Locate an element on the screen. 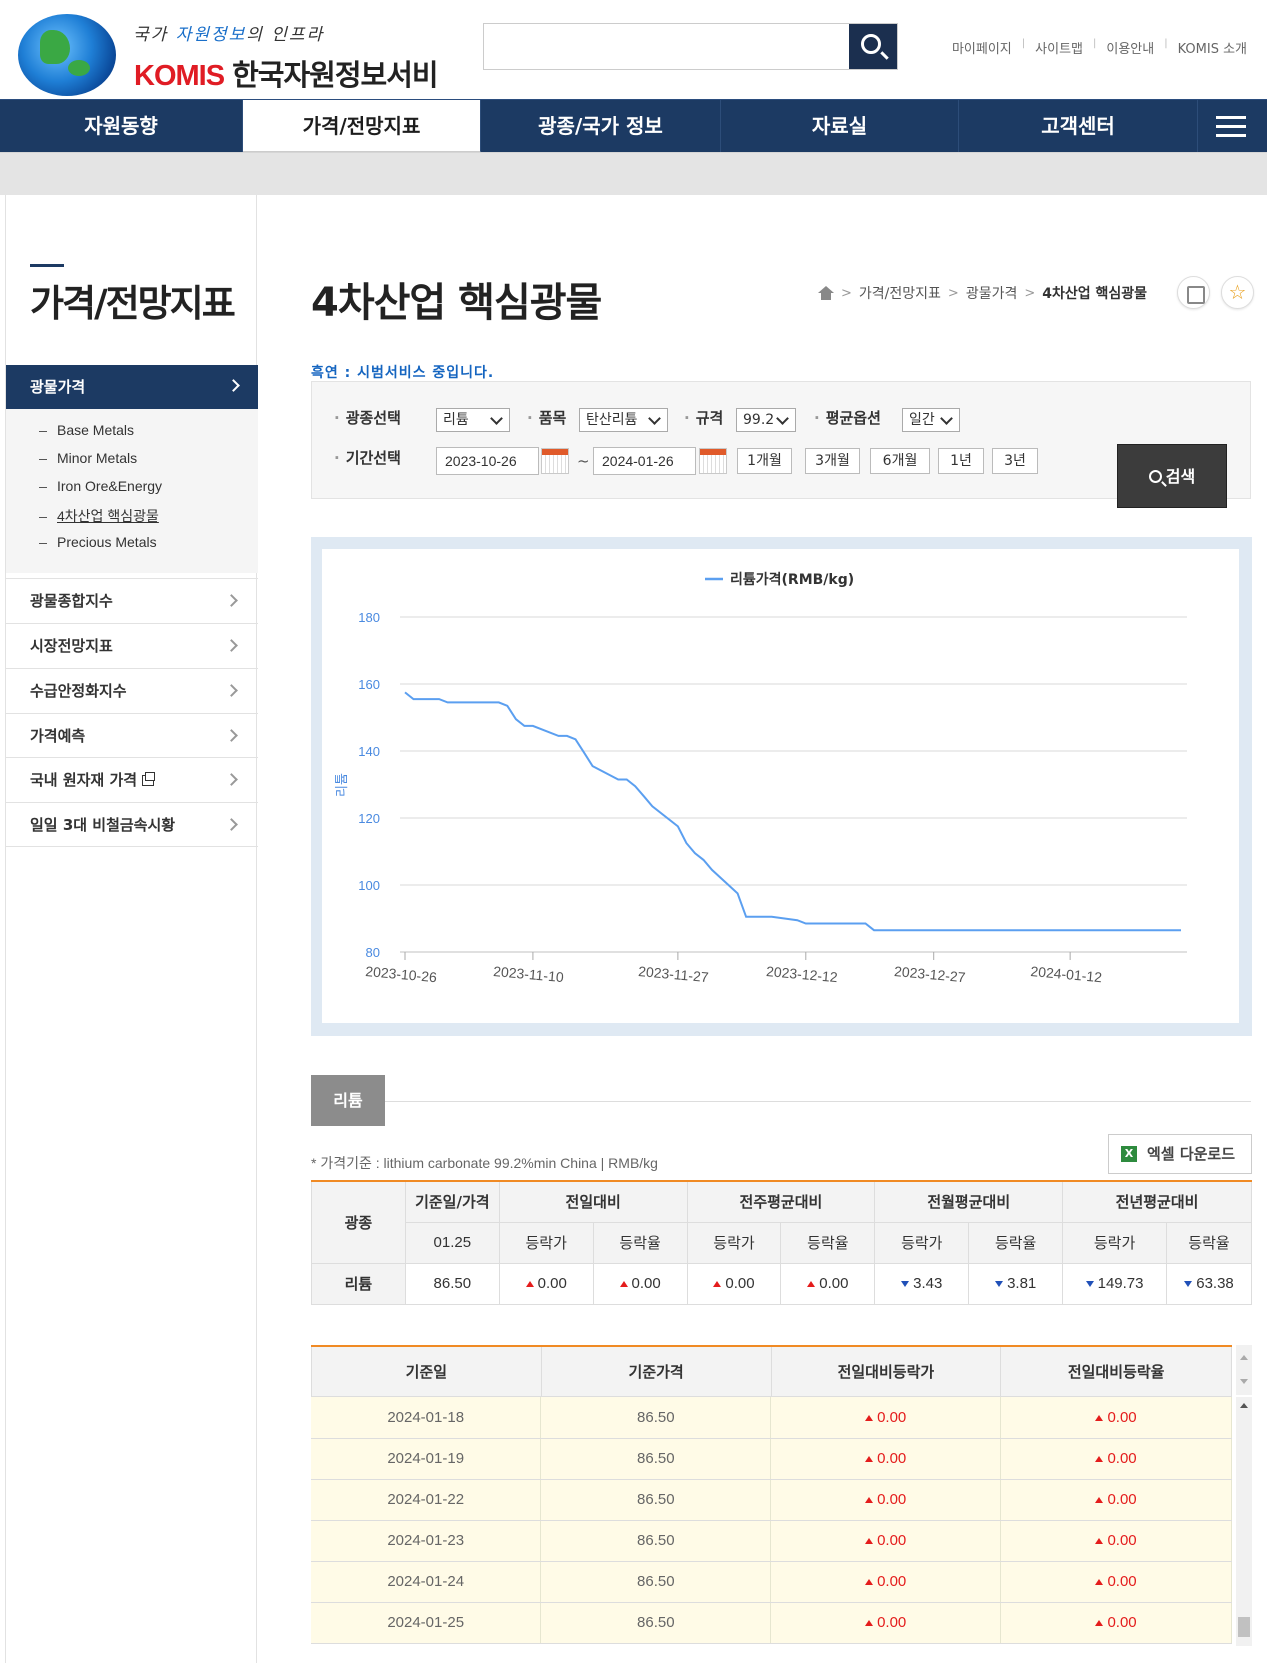 Image resolution: width=1267 pixels, height=1663 pixels. x-tick-label: 2023-12-27 is located at coordinates (929, 974).